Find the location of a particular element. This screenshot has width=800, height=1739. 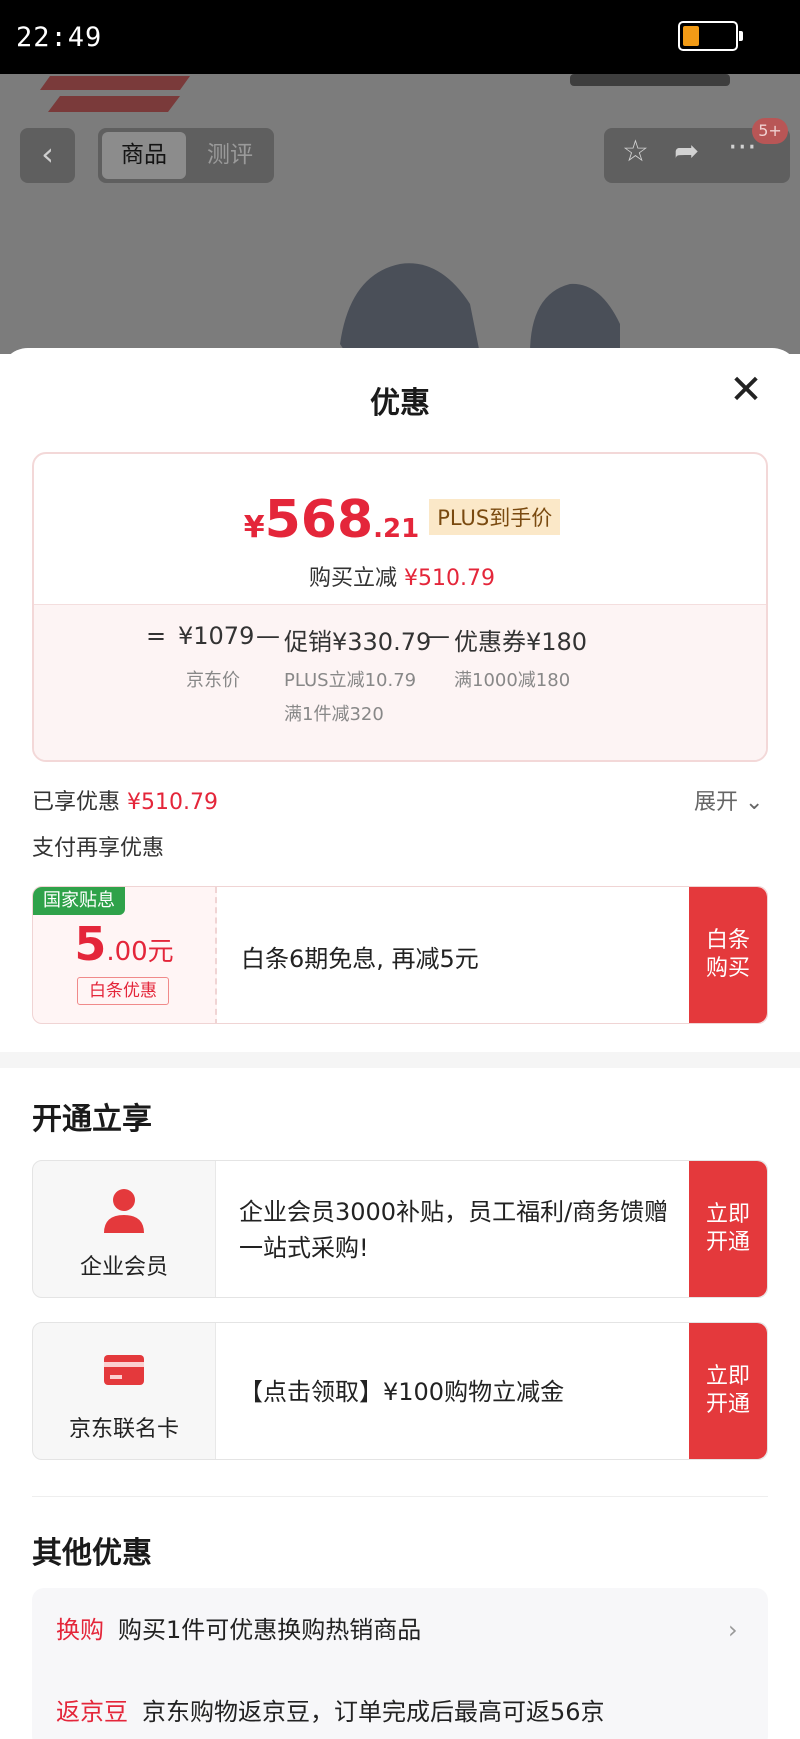

enjoyed-discount: 已享优惠 ¥510.79 is located at coordinates (125, 800).